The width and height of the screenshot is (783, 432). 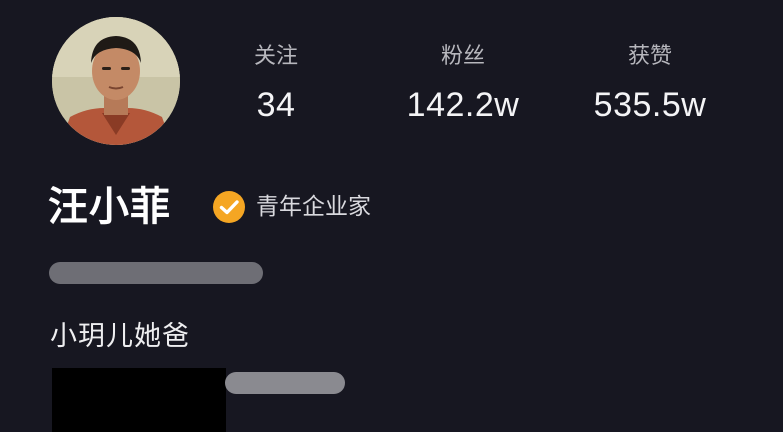 I want to click on stat-followers-value: 142.2w, so click(x=463, y=105).